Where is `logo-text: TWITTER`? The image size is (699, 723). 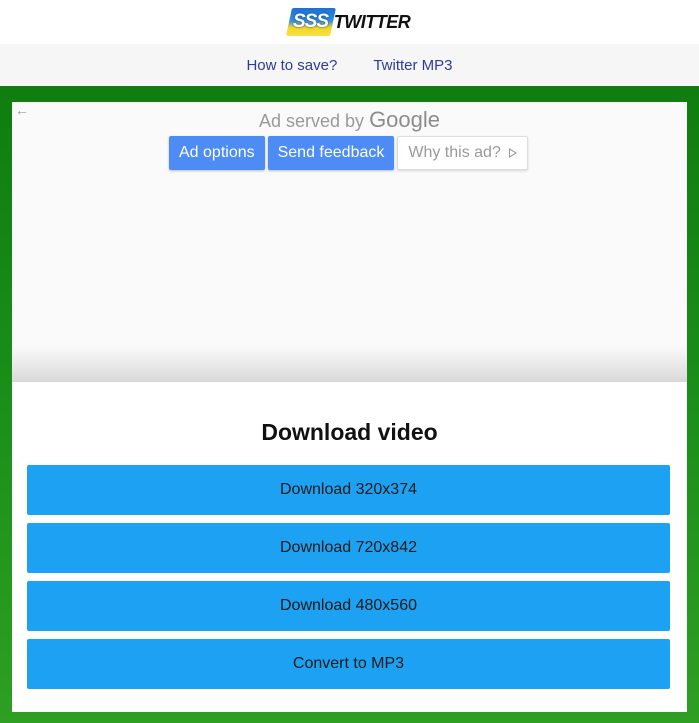 logo-text: TWITTER is located at coordinates (372, 21).